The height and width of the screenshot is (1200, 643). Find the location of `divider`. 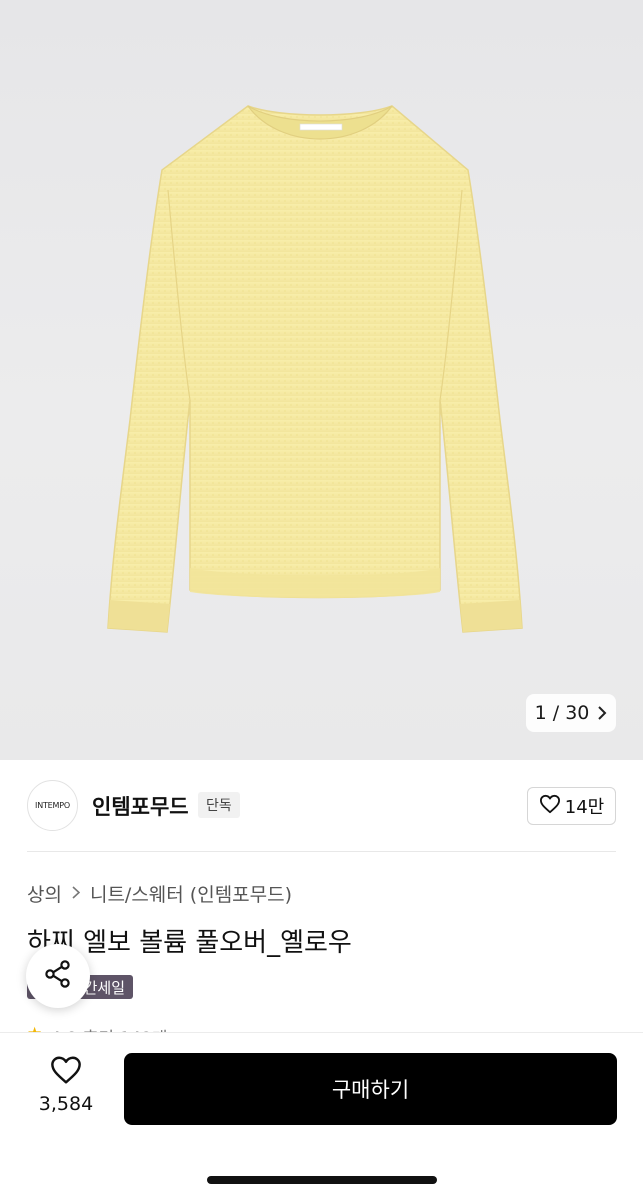

divider is located at coordinates (321, 851).